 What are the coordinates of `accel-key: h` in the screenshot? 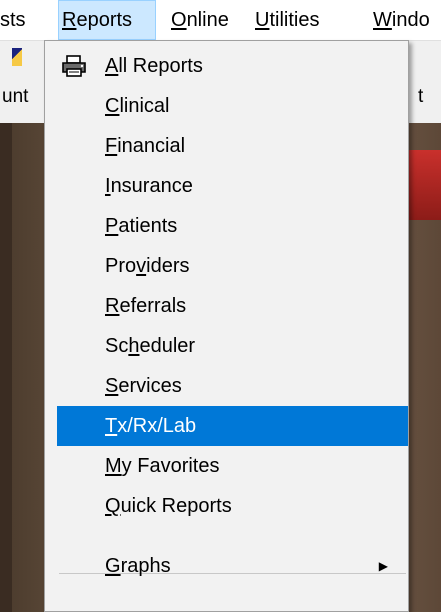 It's located at (134, 346).